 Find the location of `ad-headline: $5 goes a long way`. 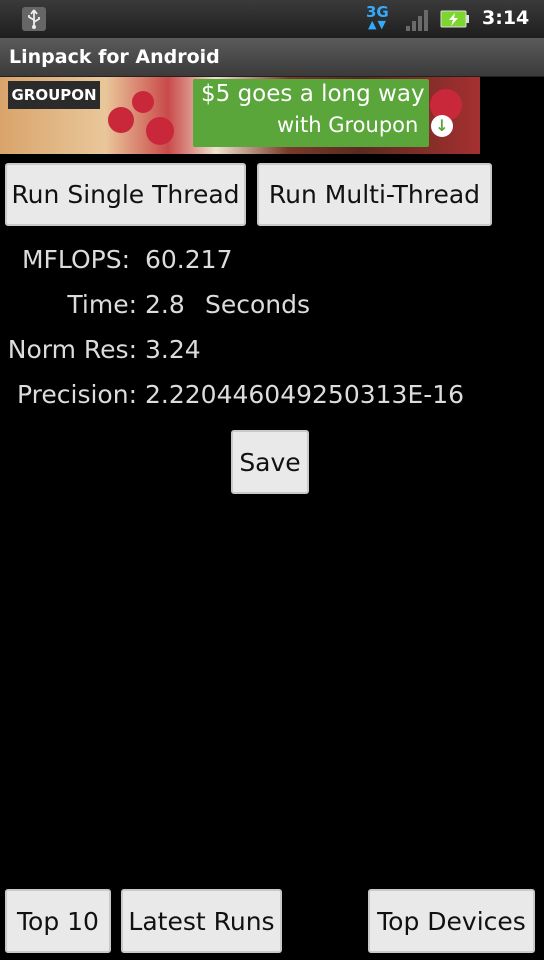

ad-headline: $5 goes a long way is located at coordinates (313, 94).